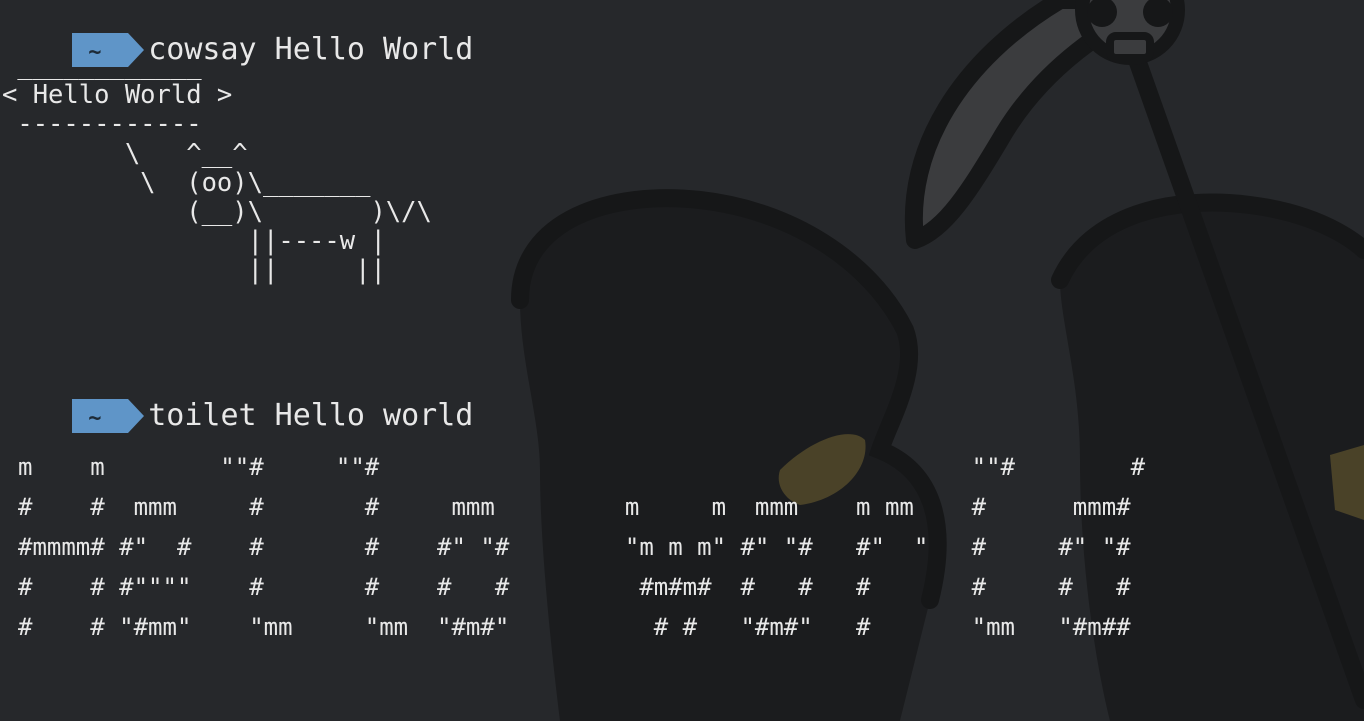  Describe the element at coordinates (108, 416) in the screenshot. I see `prompt-badge: ~` at that location.